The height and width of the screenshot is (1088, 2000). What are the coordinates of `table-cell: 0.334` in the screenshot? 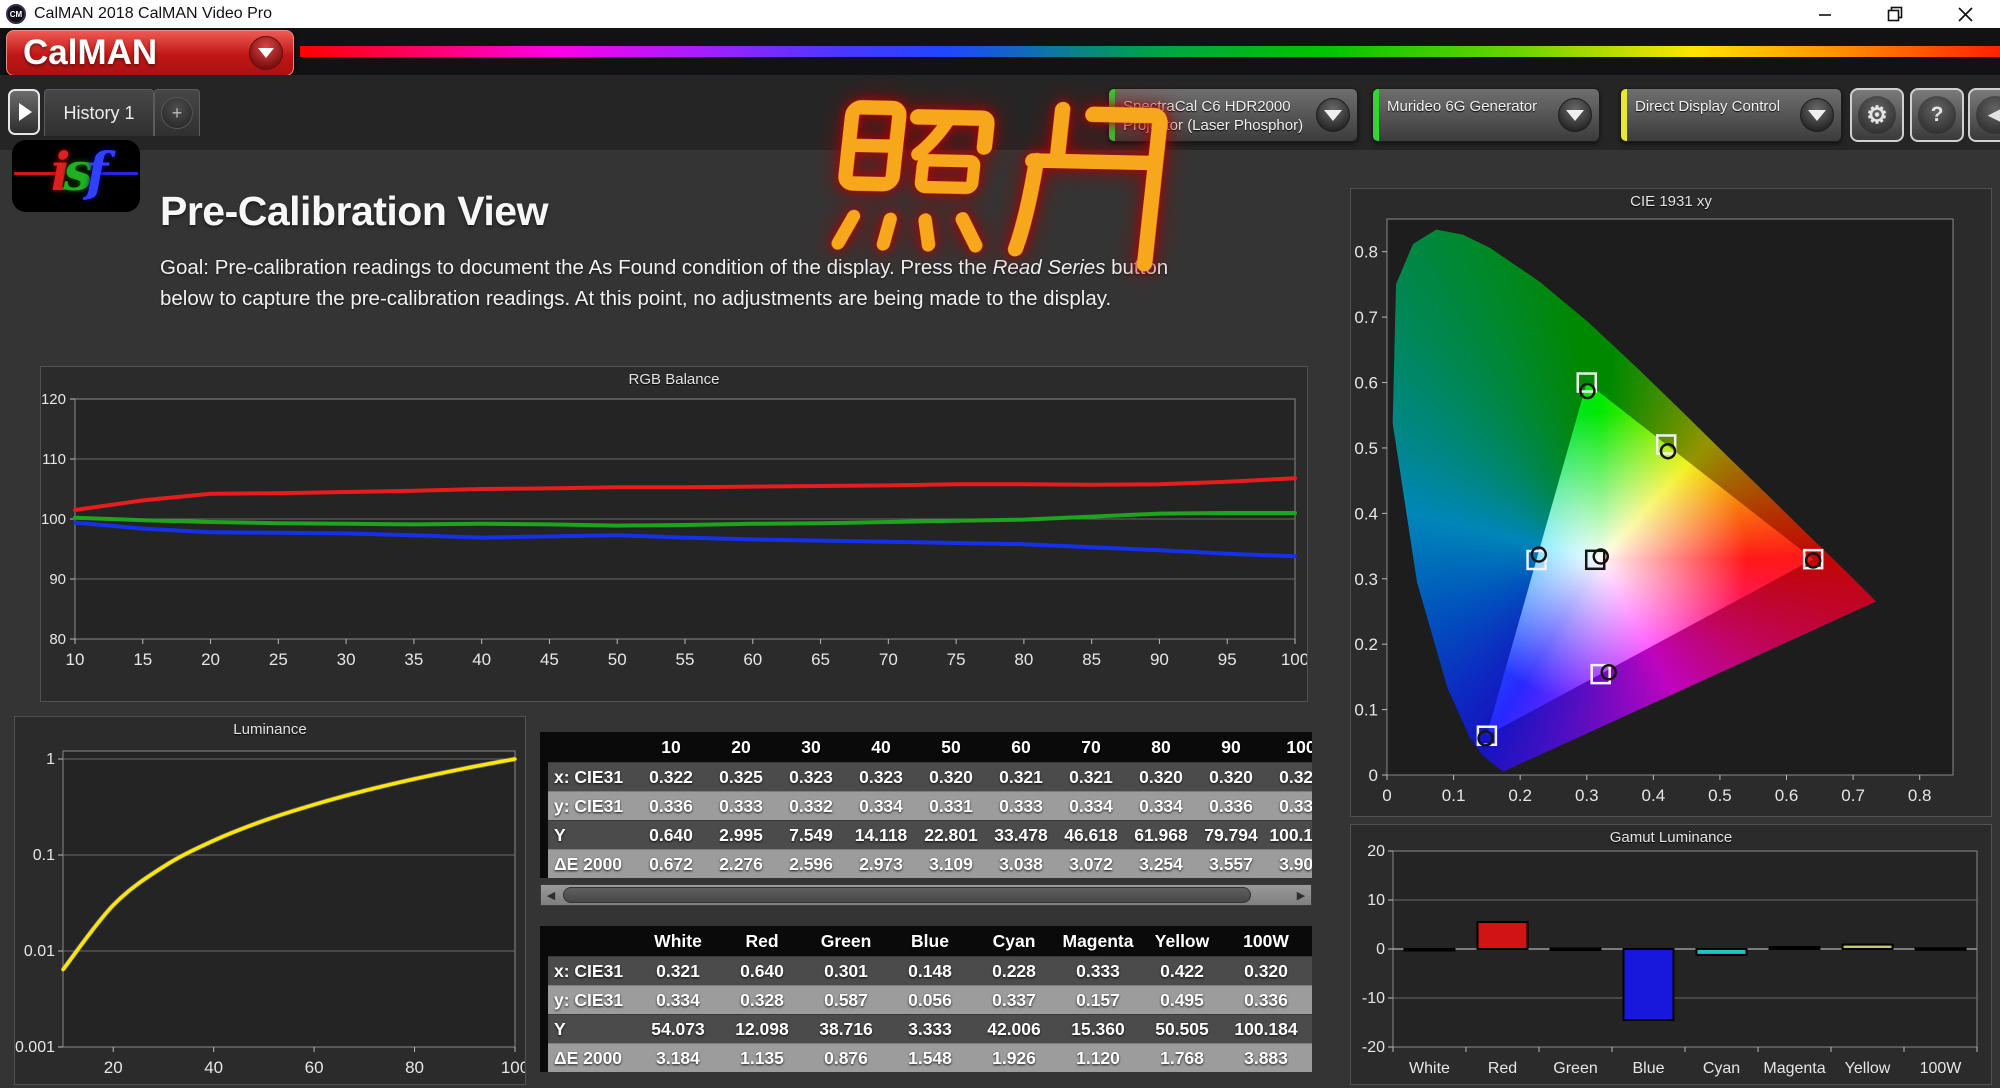 It's located at (881, 805).